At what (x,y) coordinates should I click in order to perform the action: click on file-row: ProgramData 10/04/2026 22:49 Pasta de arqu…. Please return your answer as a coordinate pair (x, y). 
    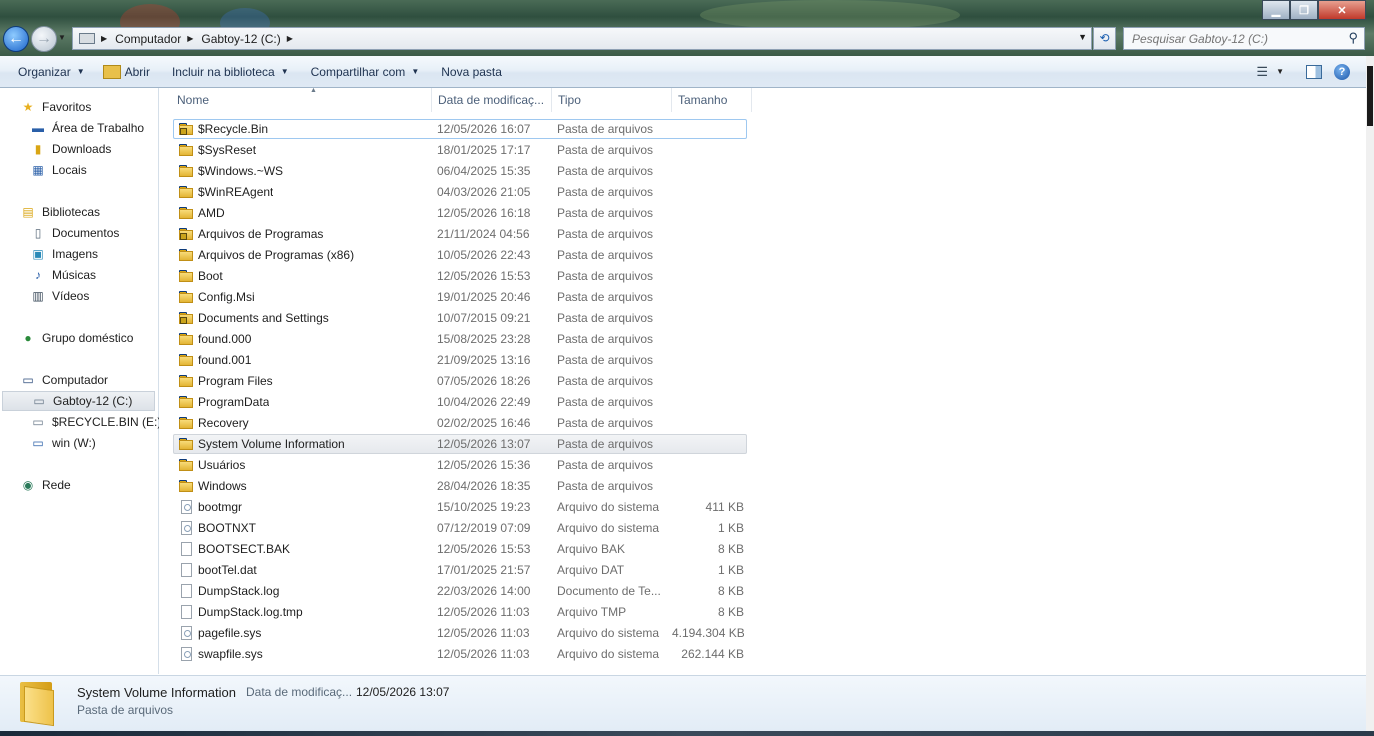
    Looking at the image, I should click on (460, 402).